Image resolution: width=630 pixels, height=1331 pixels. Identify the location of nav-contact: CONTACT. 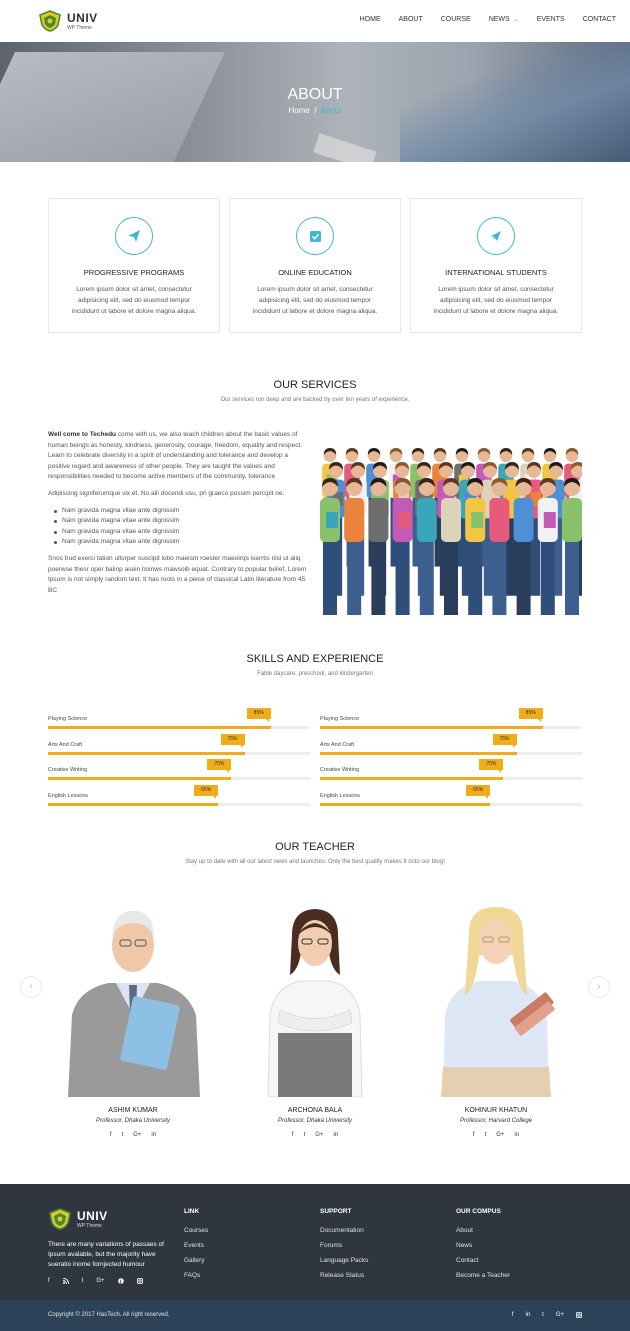
(599, 19).